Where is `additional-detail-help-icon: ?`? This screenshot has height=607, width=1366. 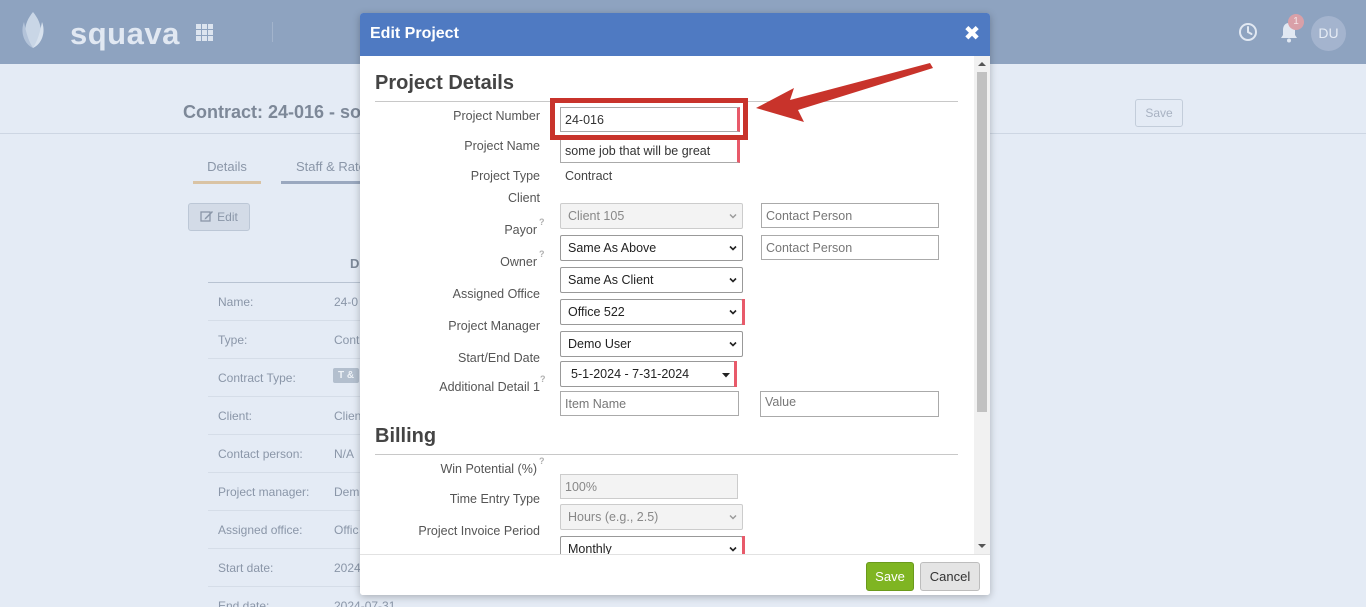
additional-detail-help-icon: ? is located at coordinates (543, 379).